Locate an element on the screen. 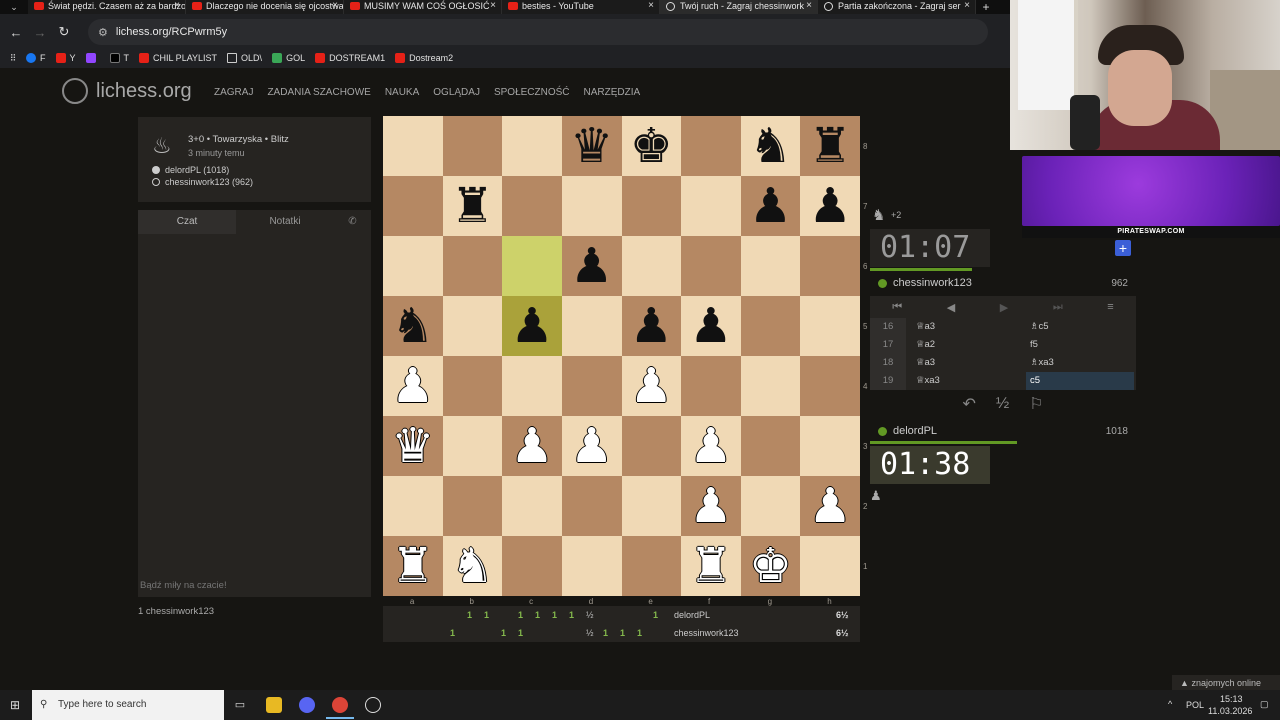 This screenshot has height=720, width=1280. square-g8: ♞ is located at coordinates (770, 146).